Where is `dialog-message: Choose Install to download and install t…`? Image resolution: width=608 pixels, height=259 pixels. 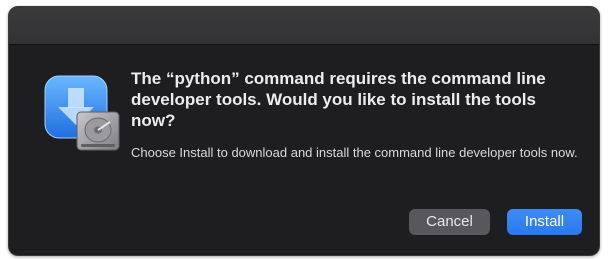
dialog-message: Choose Install to download and install t… is located at coordinates (354, 152).